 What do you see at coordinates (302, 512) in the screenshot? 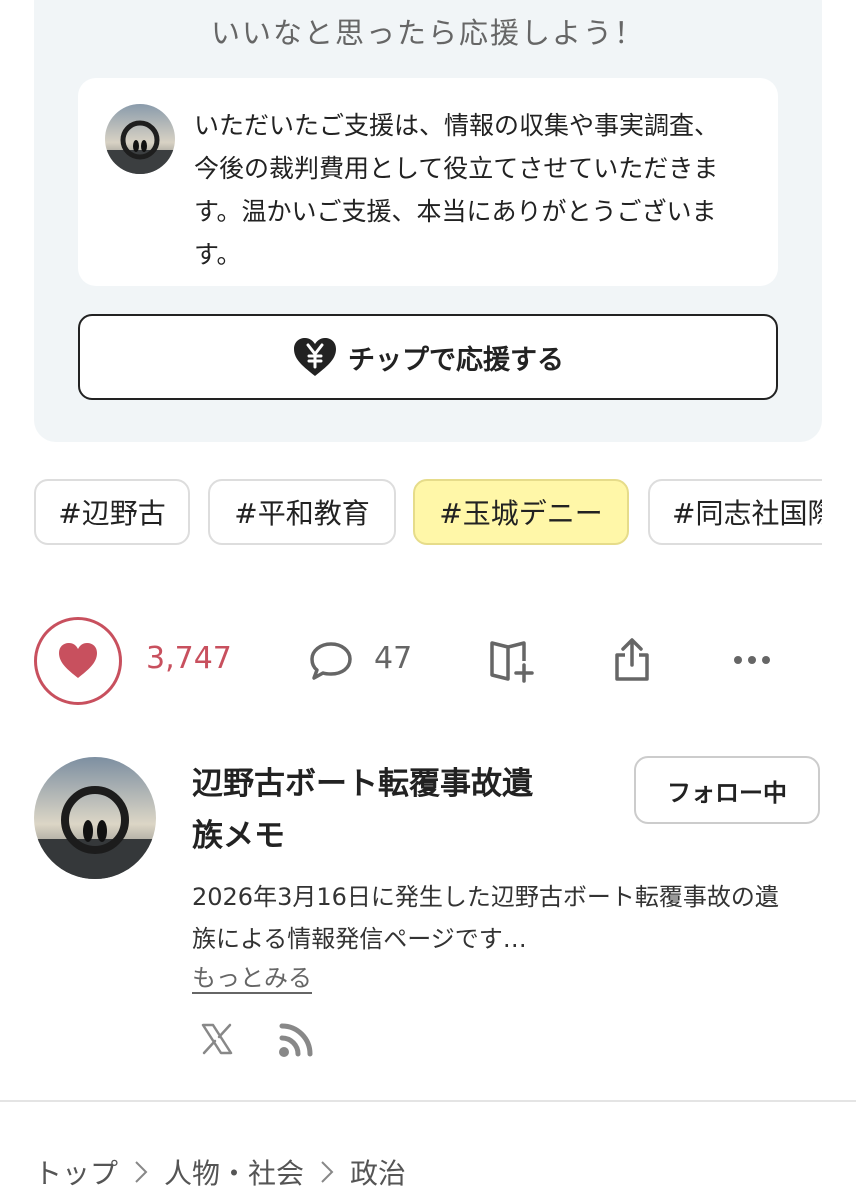
I see `tag-peace-education: #平和教育` at bounding box center [302, 512].